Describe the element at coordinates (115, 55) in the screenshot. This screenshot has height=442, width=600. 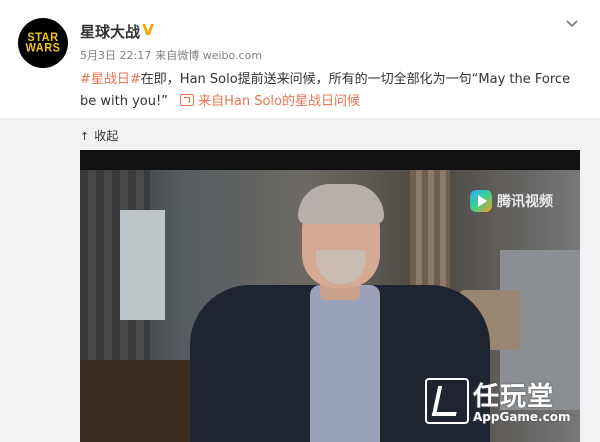
I see `post-date: 5月3日 22:17` at that location.